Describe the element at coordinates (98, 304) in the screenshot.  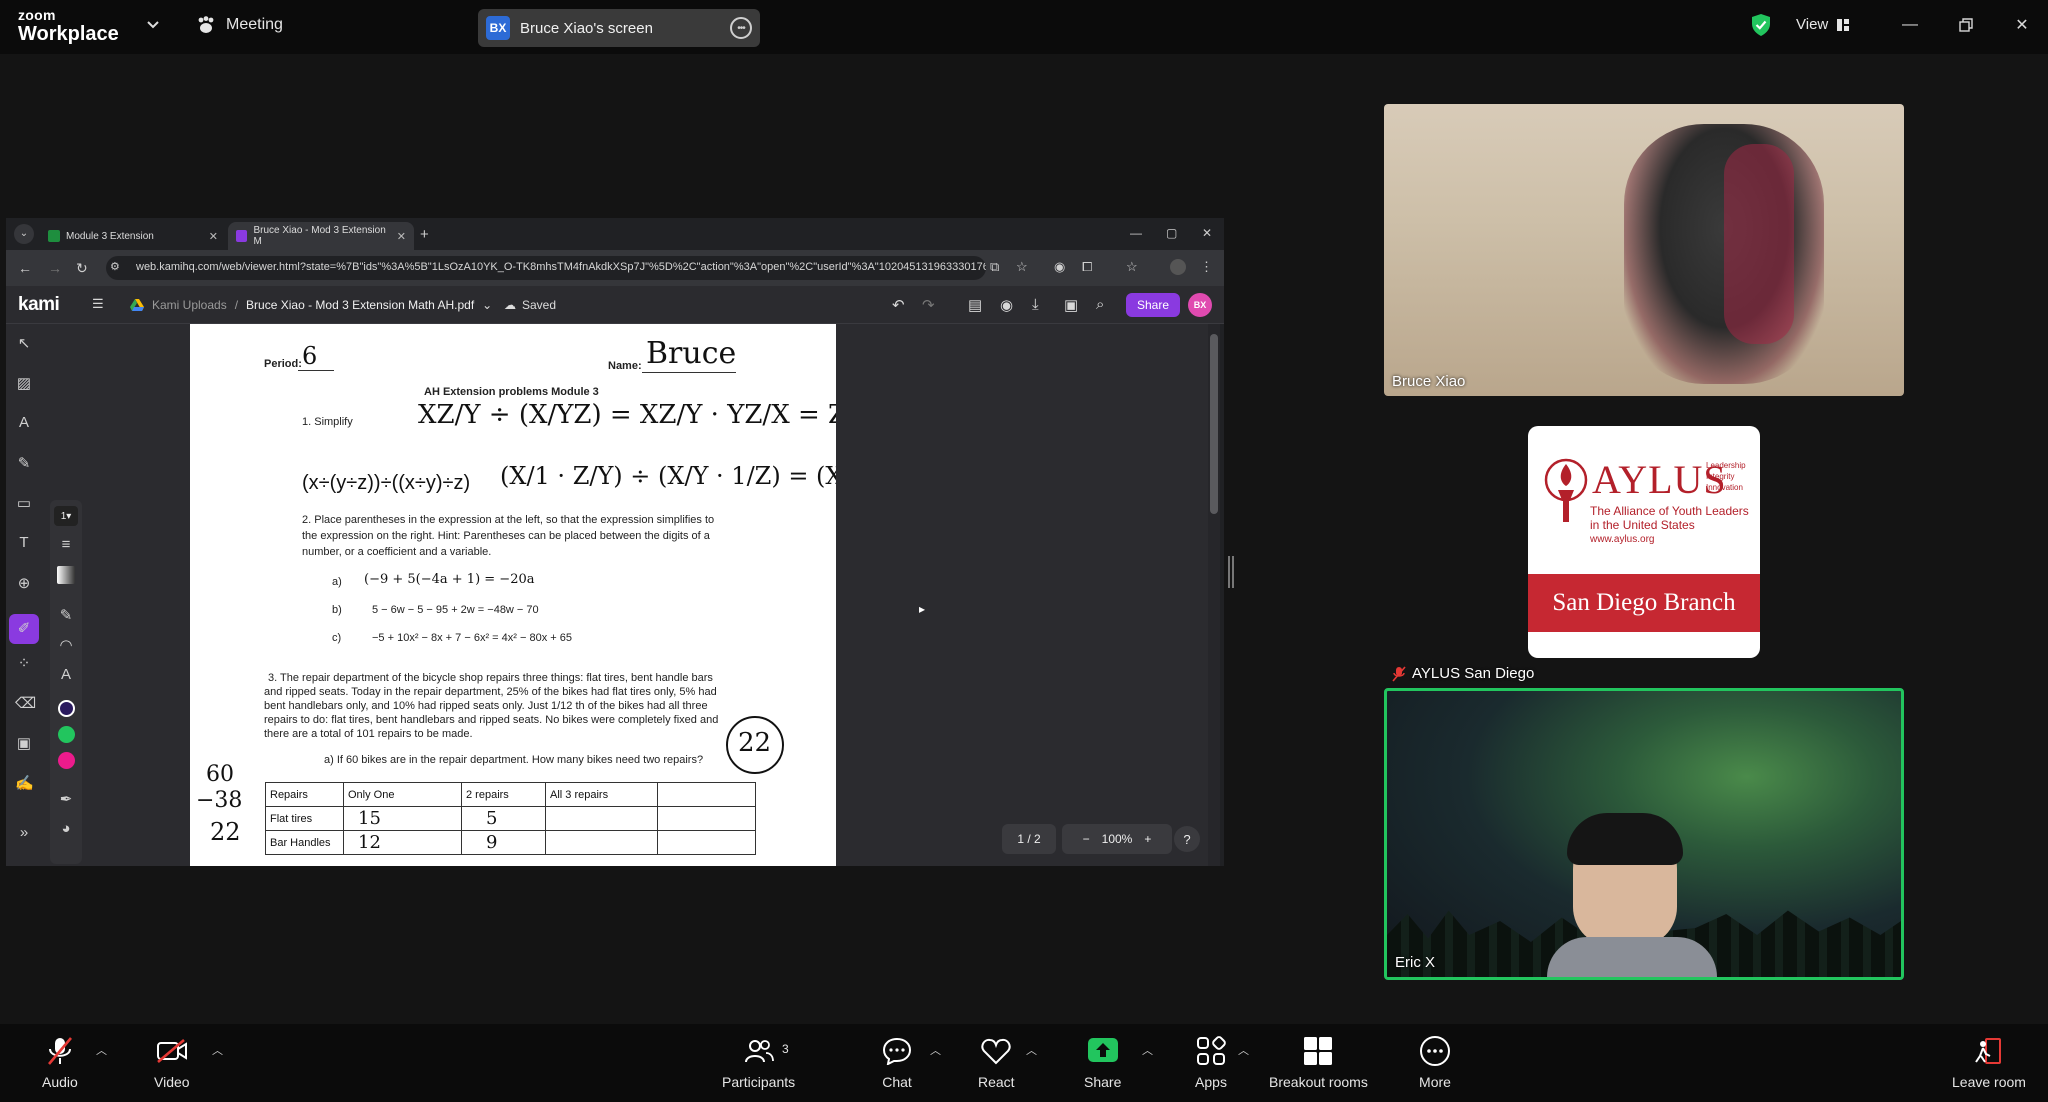
I see `sidebar-toggle-icon: ☰` at that location.